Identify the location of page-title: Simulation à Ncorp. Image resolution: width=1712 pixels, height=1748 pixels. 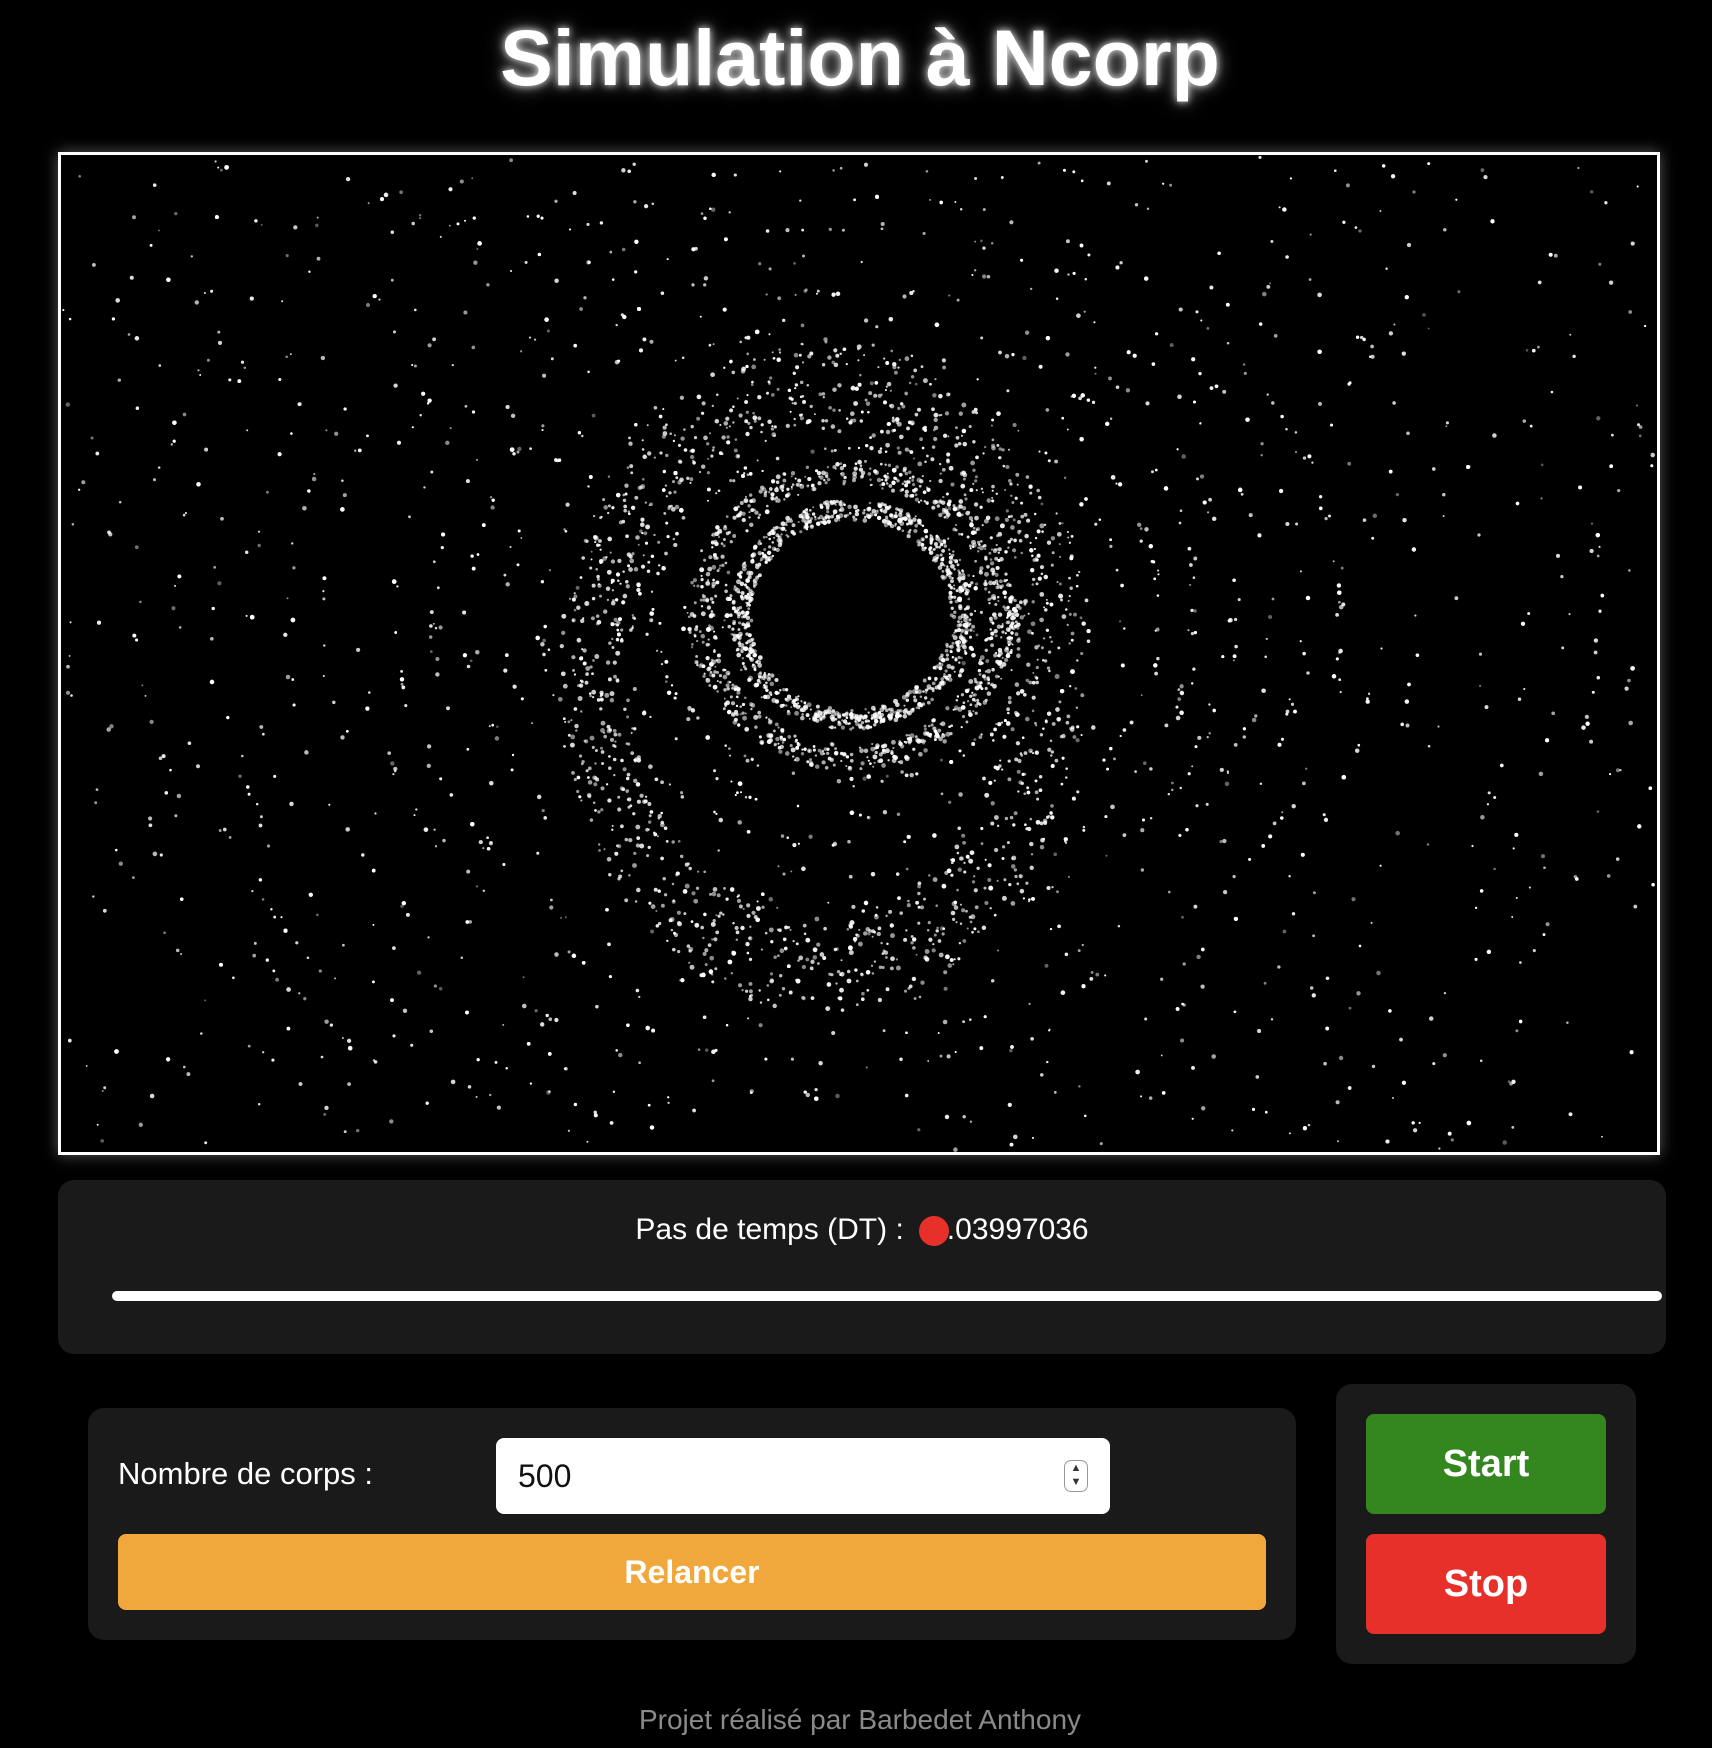
(860, 57).